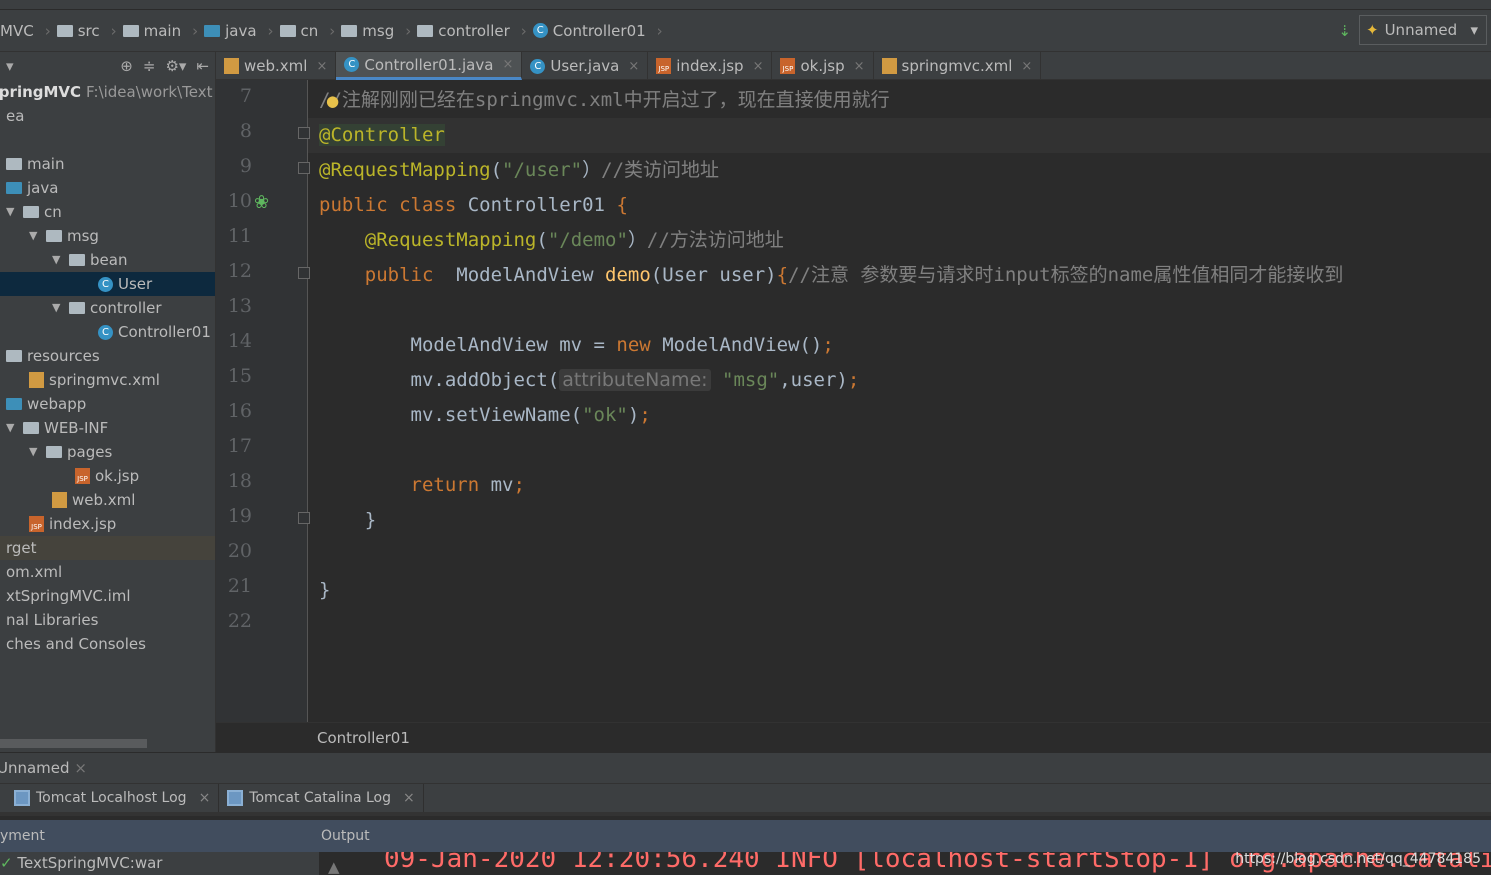  Describe the element at coordinates (542, 205) in the screenshot. I see `code-token: Controller01` at that location.